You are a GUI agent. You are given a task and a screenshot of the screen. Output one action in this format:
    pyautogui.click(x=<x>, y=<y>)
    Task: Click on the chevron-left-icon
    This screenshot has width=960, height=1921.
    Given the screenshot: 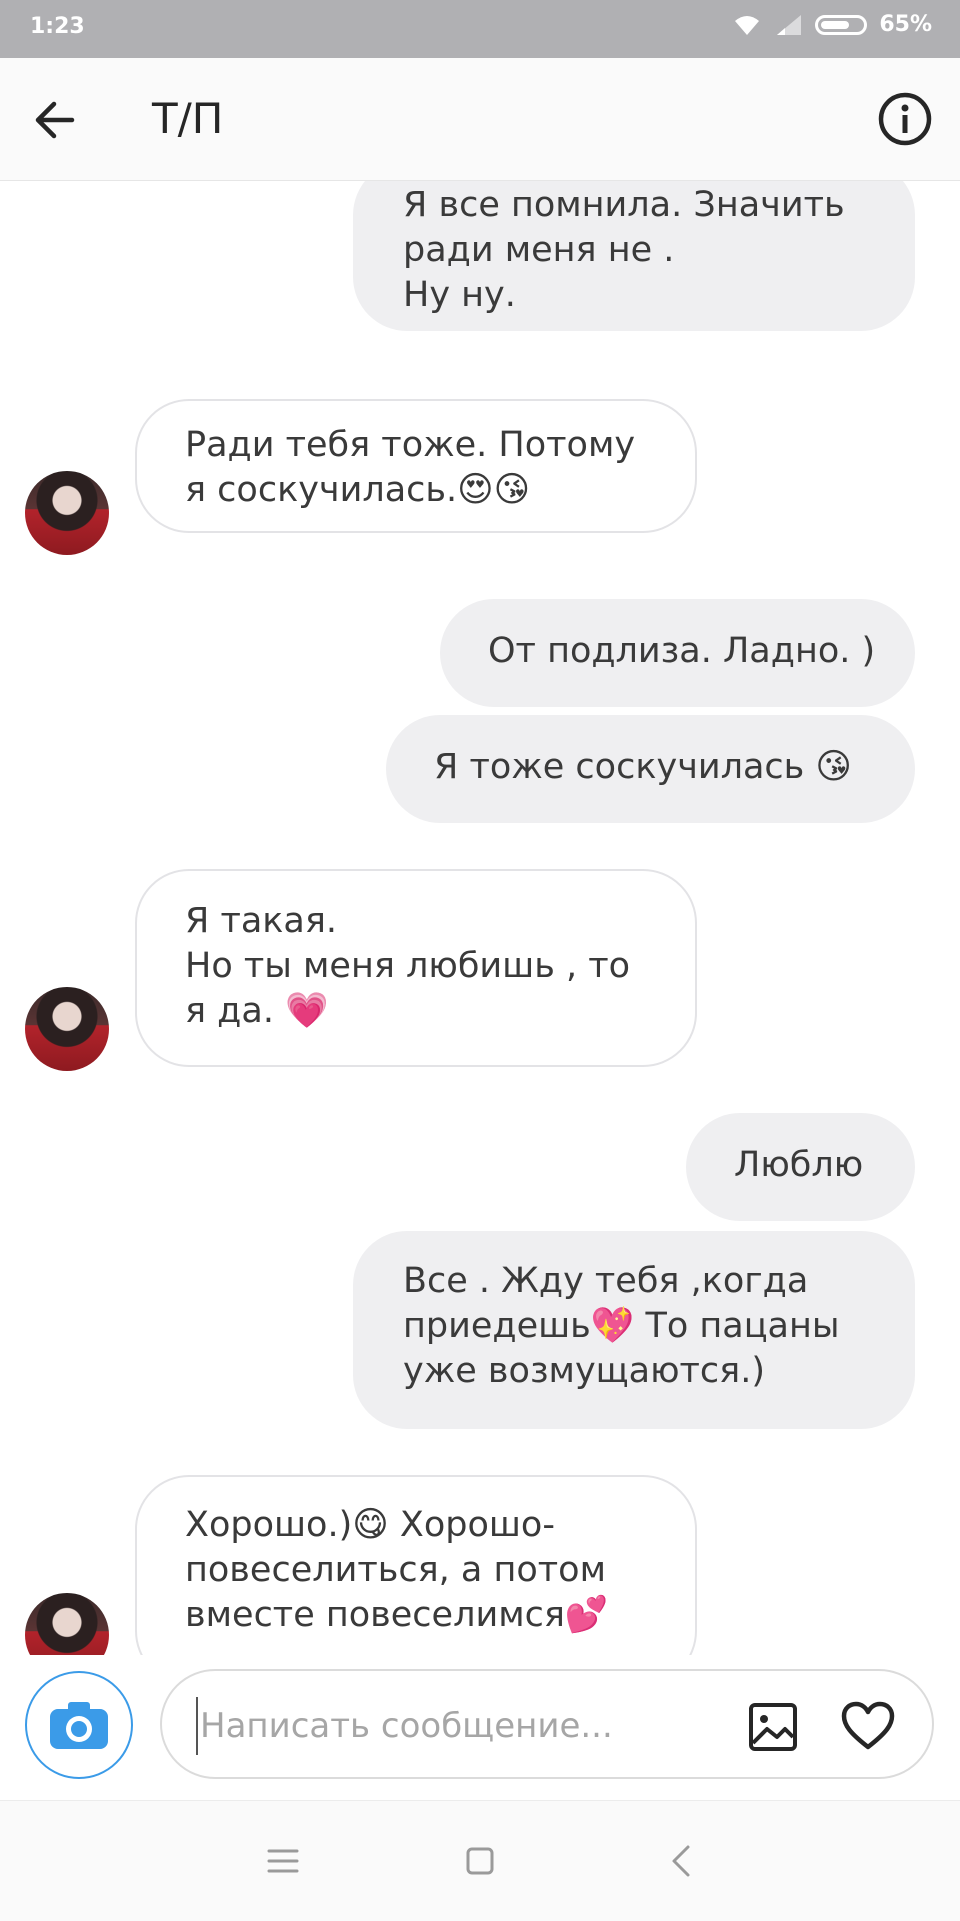 What is the action you would take?
    pyautogui.click(x=682, y=1861)
    